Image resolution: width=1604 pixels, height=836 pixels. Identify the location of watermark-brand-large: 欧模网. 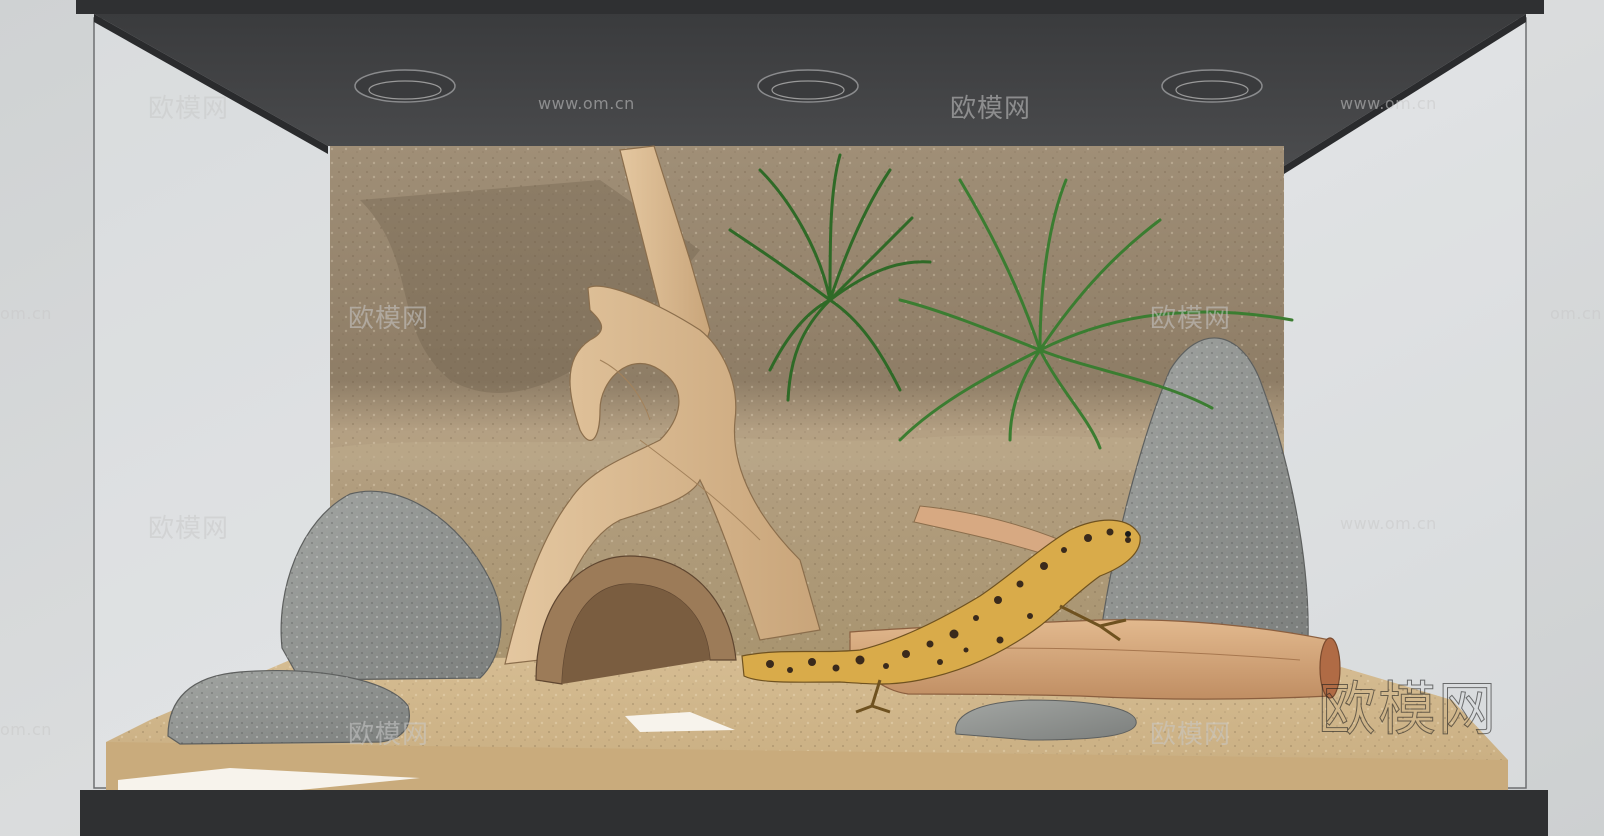
(1408, 709).